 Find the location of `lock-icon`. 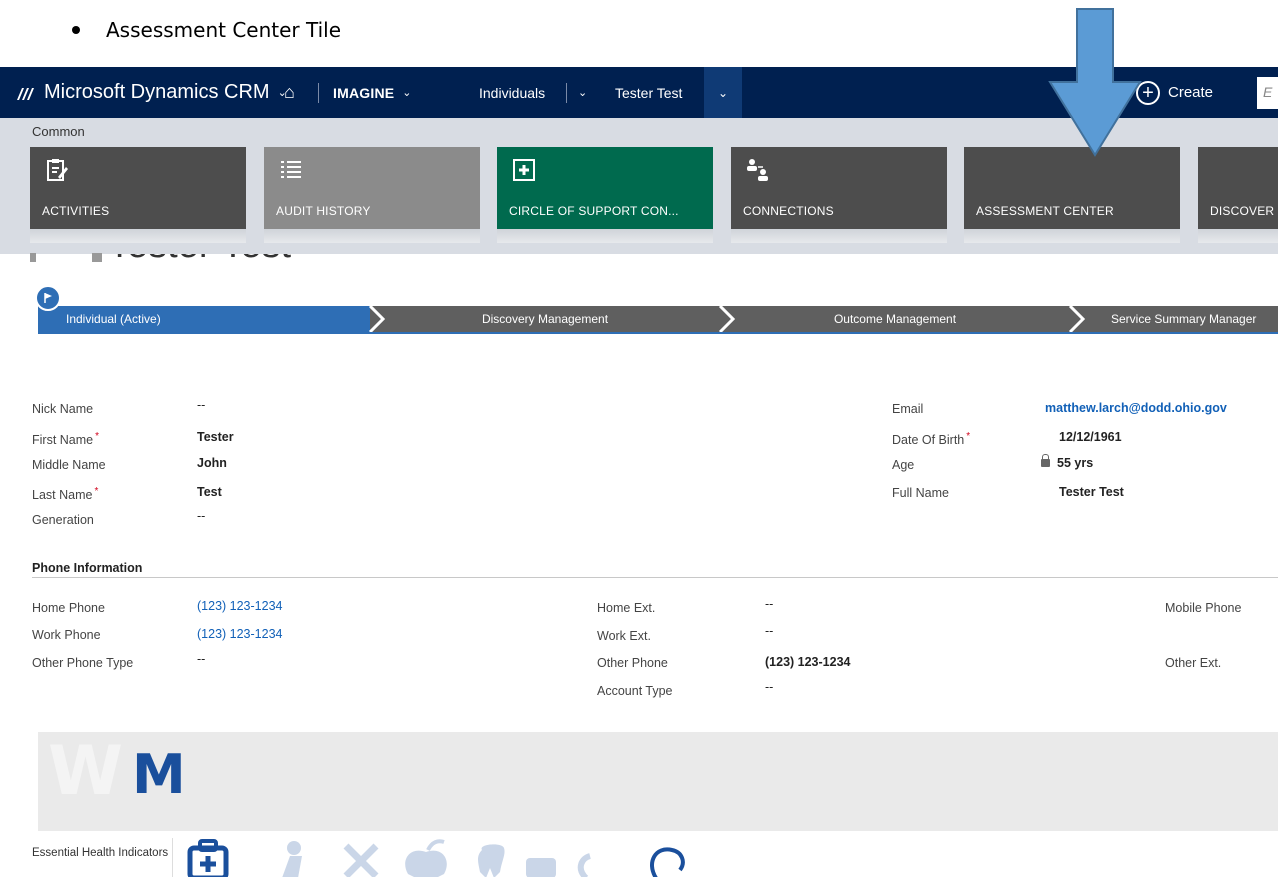

lock-icon is located at coordinates (1045, 460).